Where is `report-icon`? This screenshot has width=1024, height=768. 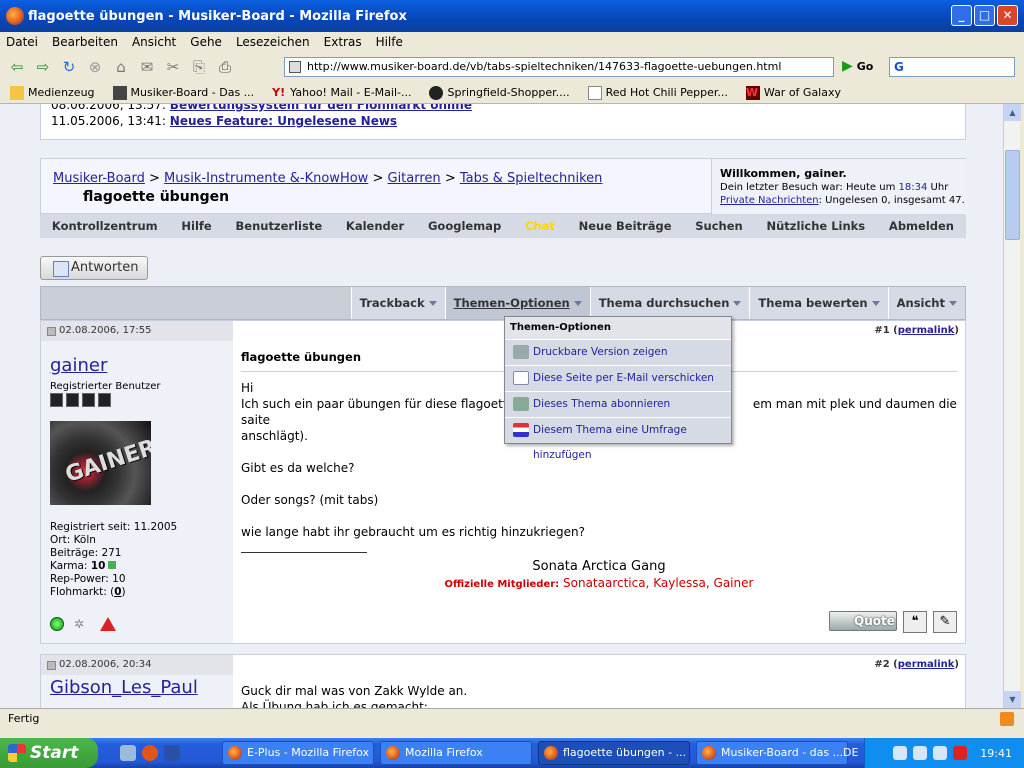
report-icon is located at coordinates (108, 624).